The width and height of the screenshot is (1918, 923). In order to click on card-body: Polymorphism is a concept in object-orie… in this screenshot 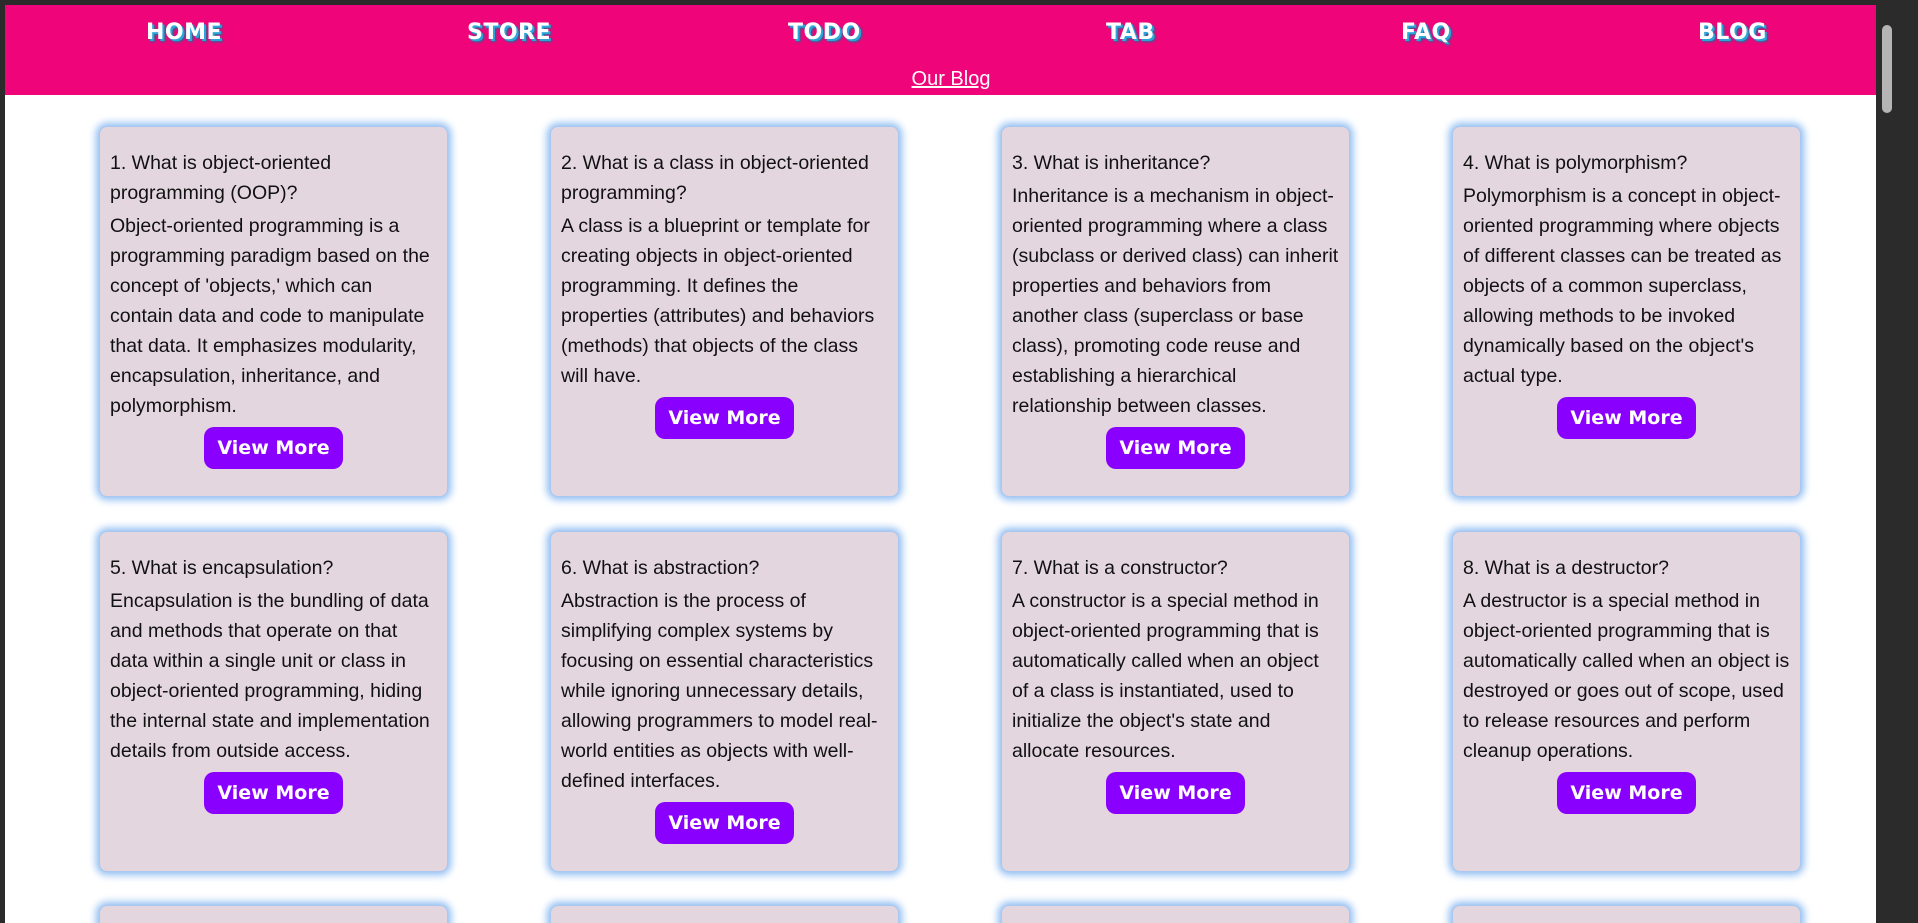, I will do `click(1622, 286)`.